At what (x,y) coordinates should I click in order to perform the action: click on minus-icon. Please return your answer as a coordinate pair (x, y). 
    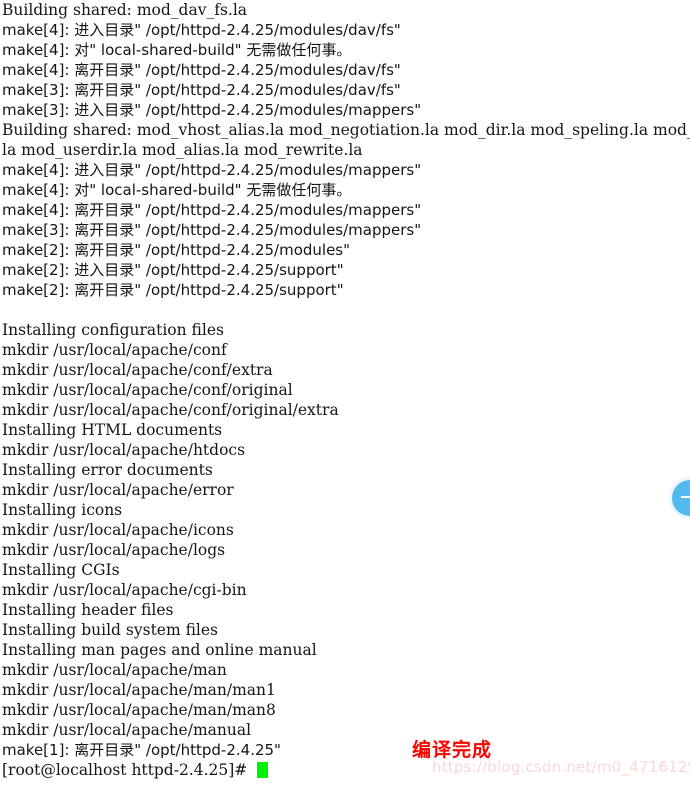
    Looking at the image, I should click on (685, 497).